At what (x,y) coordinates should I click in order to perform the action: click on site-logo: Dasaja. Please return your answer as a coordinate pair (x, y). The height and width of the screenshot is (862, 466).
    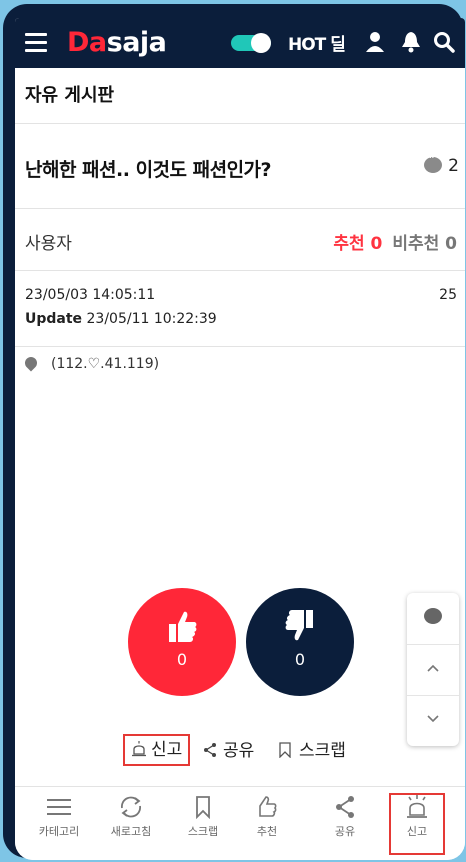
    Looking at the image, I should click on (117, 42).